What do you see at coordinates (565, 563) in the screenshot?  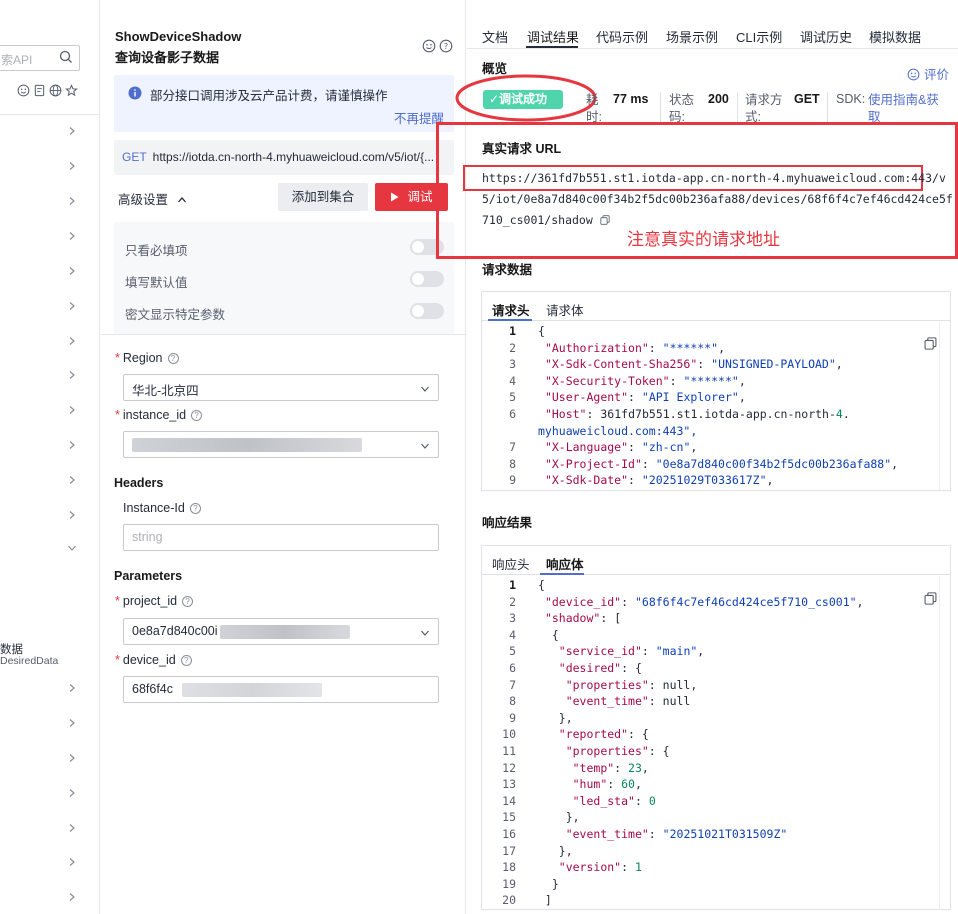 I see `tab-response-body: 响应体` at bounding box center [565, 563].